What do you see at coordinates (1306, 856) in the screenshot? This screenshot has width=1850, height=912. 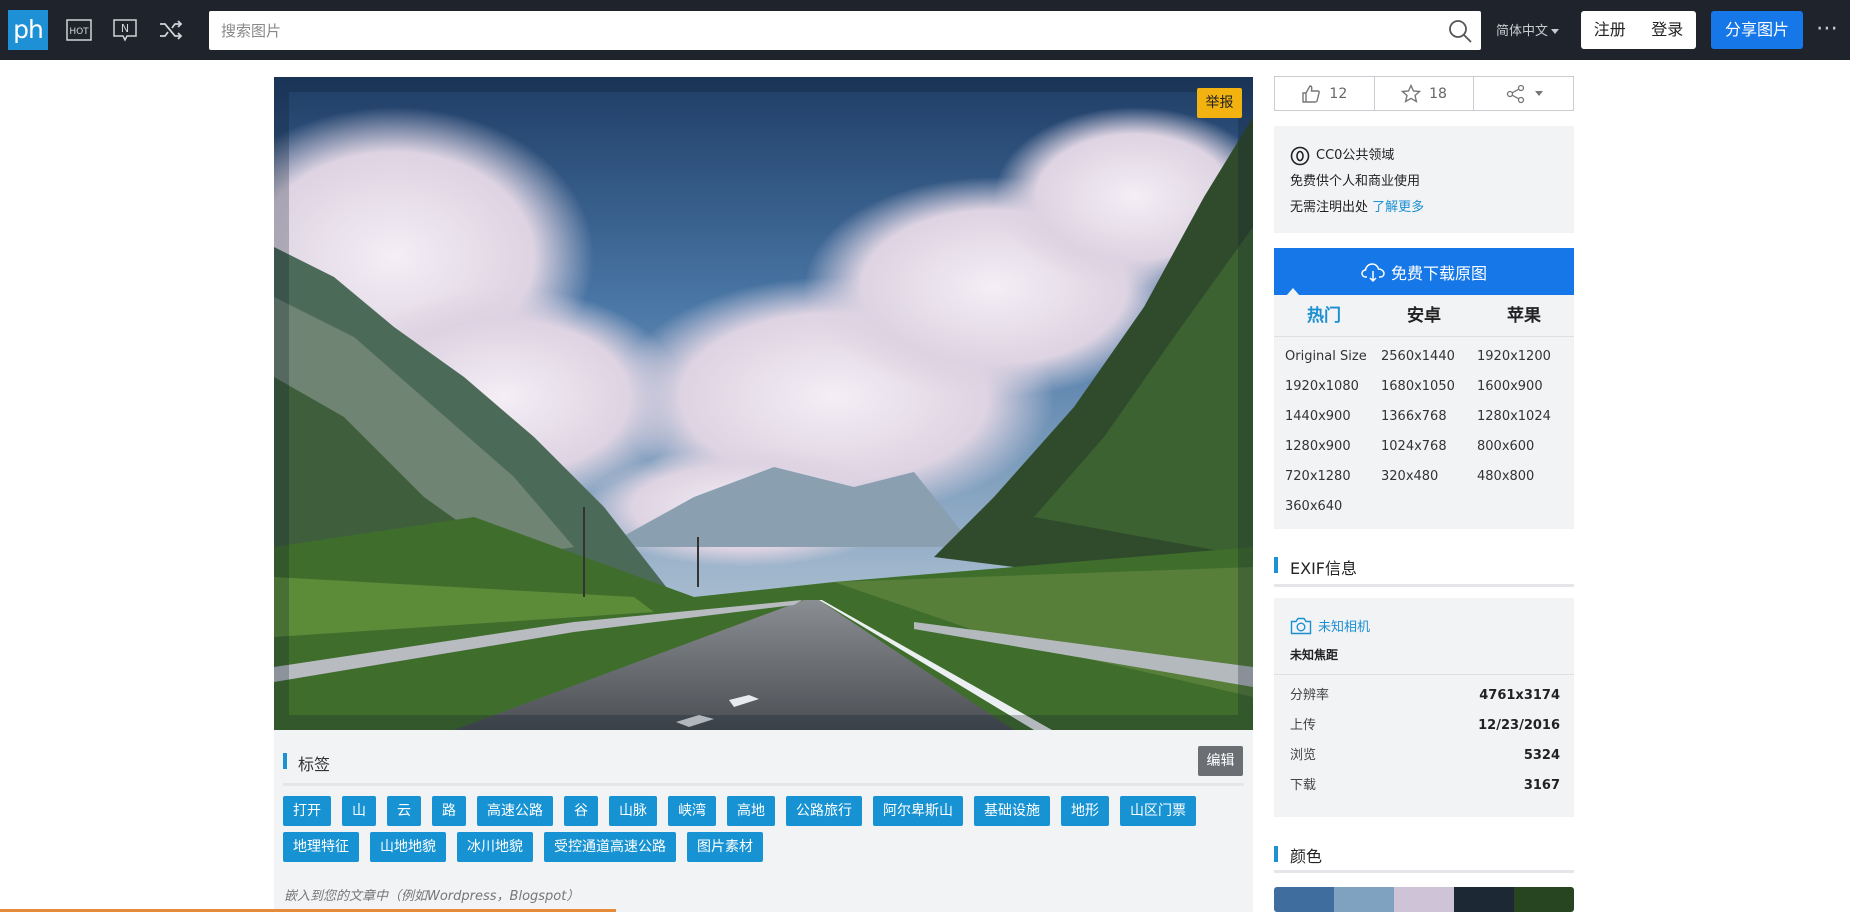 I see `colors-title: 颜色` at bounding box center [1306, 856].